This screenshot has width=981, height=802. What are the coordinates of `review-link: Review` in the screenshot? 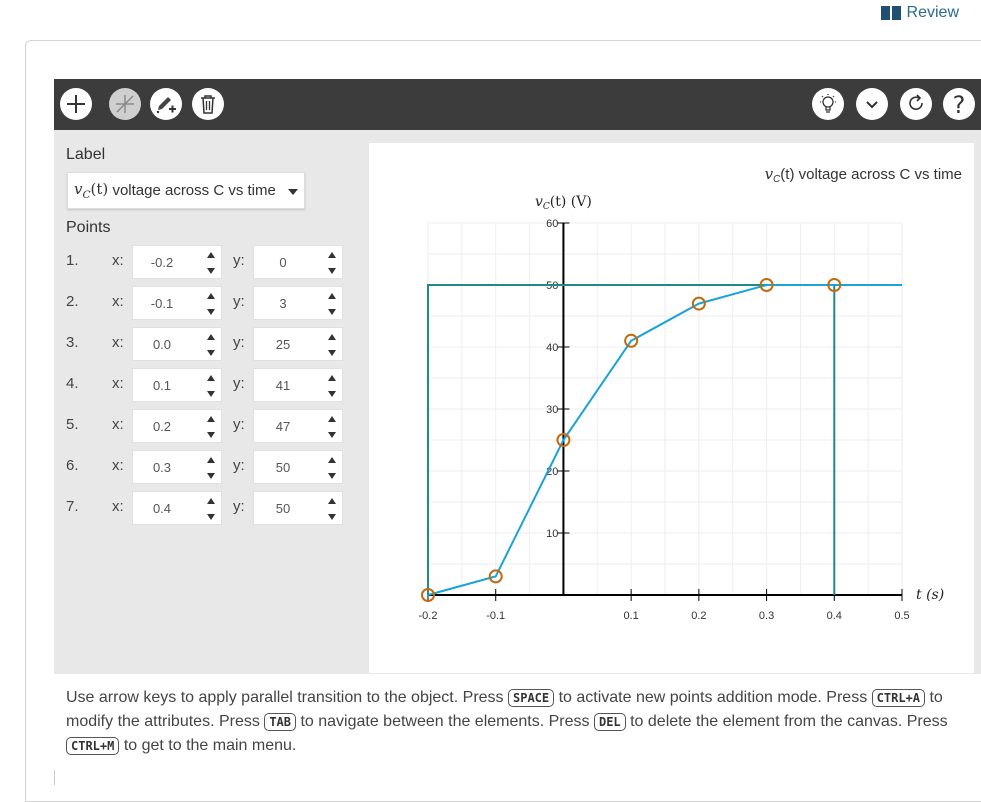 It's located at (919, 13).